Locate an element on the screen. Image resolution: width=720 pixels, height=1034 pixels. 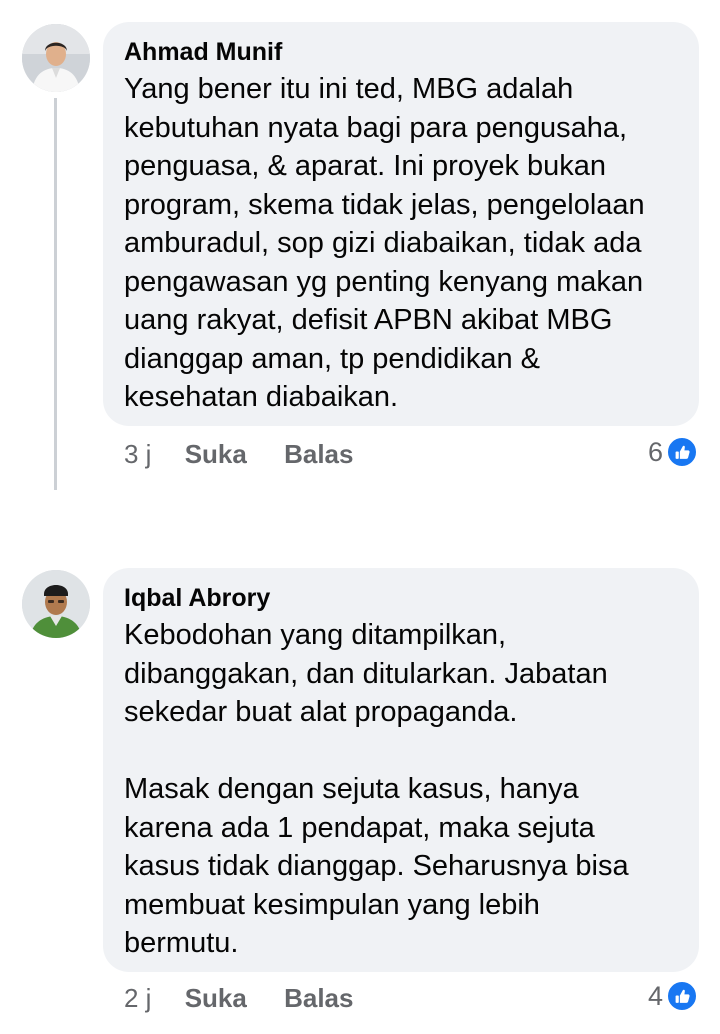
reaction-count: 4 is located at coordinates (655, 995).